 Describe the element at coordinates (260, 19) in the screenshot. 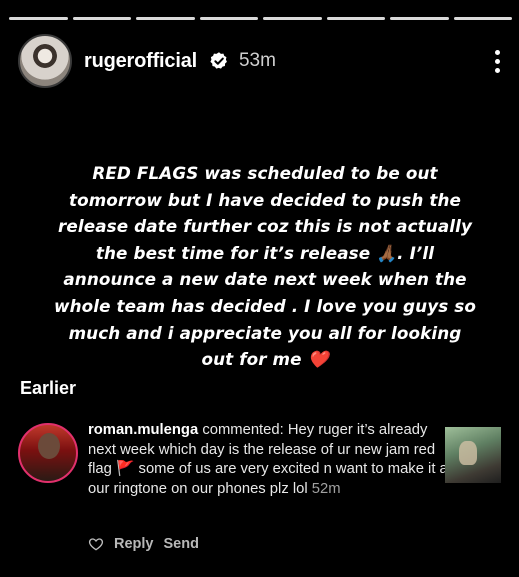

I see `story-progress-bar` at that location.